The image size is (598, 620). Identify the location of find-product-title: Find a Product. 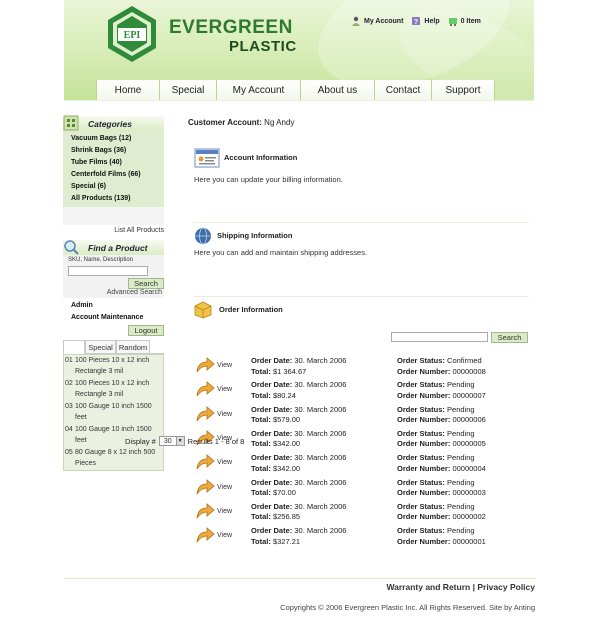
(118, 247).